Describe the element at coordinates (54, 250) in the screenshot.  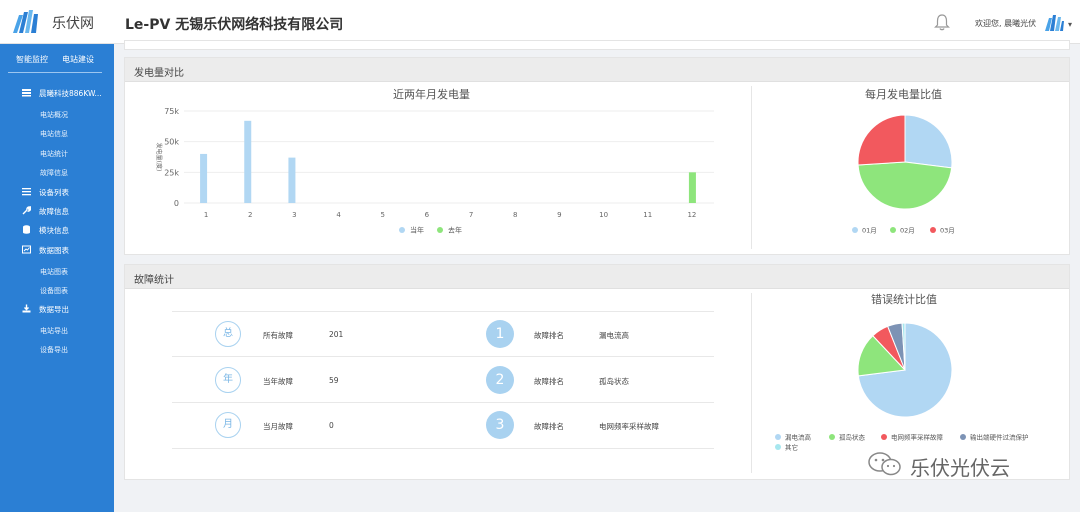
I see `sidebar-item-label: 数据图表` at that location.